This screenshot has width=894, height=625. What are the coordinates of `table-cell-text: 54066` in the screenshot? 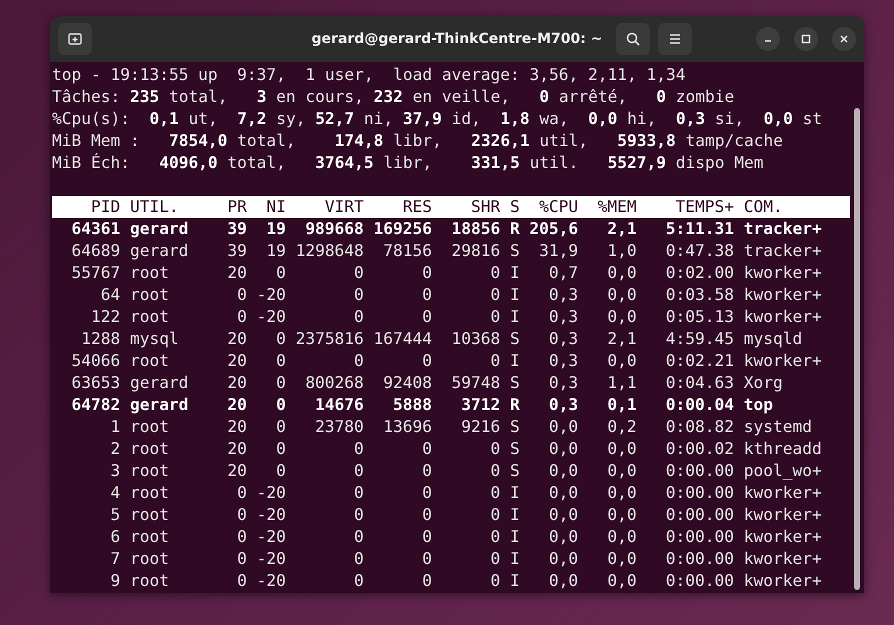 It's located at (95, 361).